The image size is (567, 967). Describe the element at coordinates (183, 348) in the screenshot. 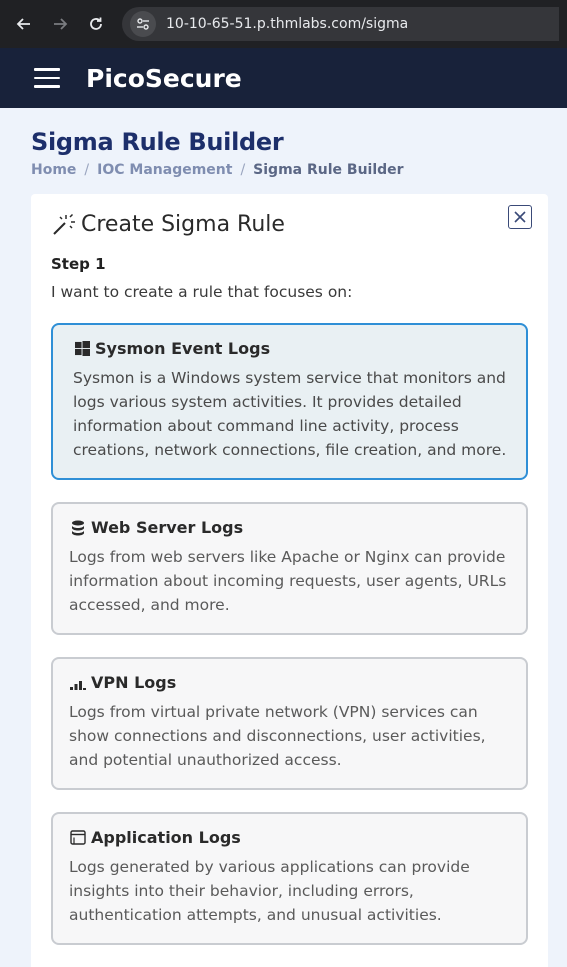

I see `option-title: Sysmon Event Logs` at that location.